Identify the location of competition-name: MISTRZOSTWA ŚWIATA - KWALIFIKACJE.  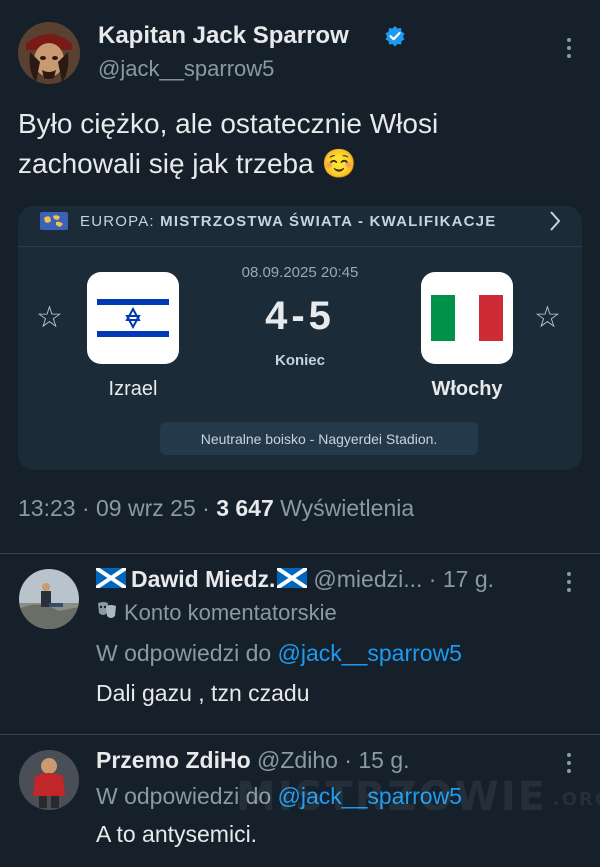
(328, 221).